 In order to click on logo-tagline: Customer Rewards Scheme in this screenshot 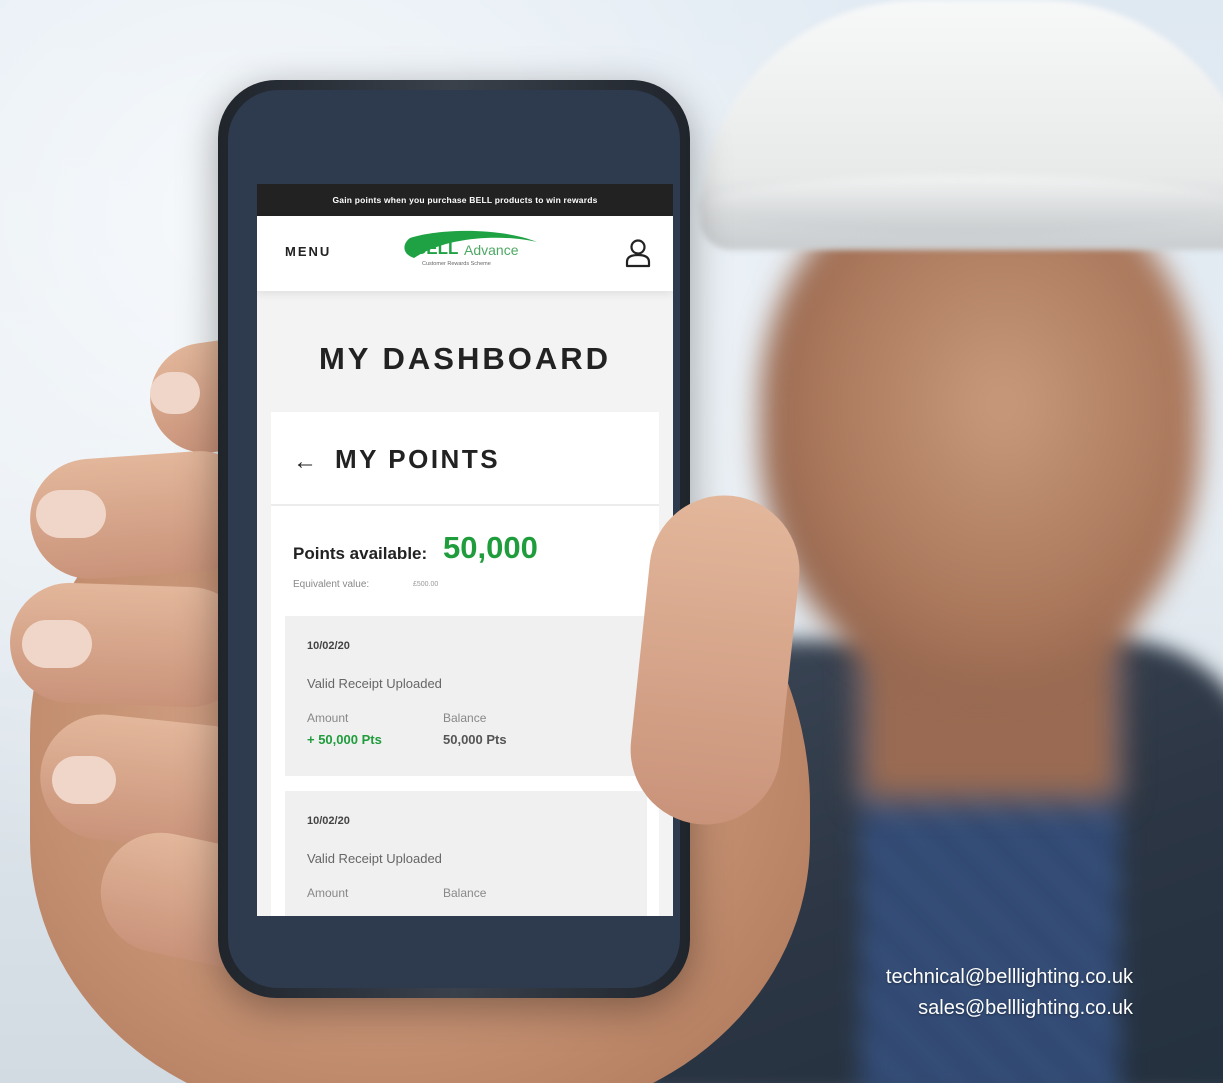, I will do `click(456, 264)`.